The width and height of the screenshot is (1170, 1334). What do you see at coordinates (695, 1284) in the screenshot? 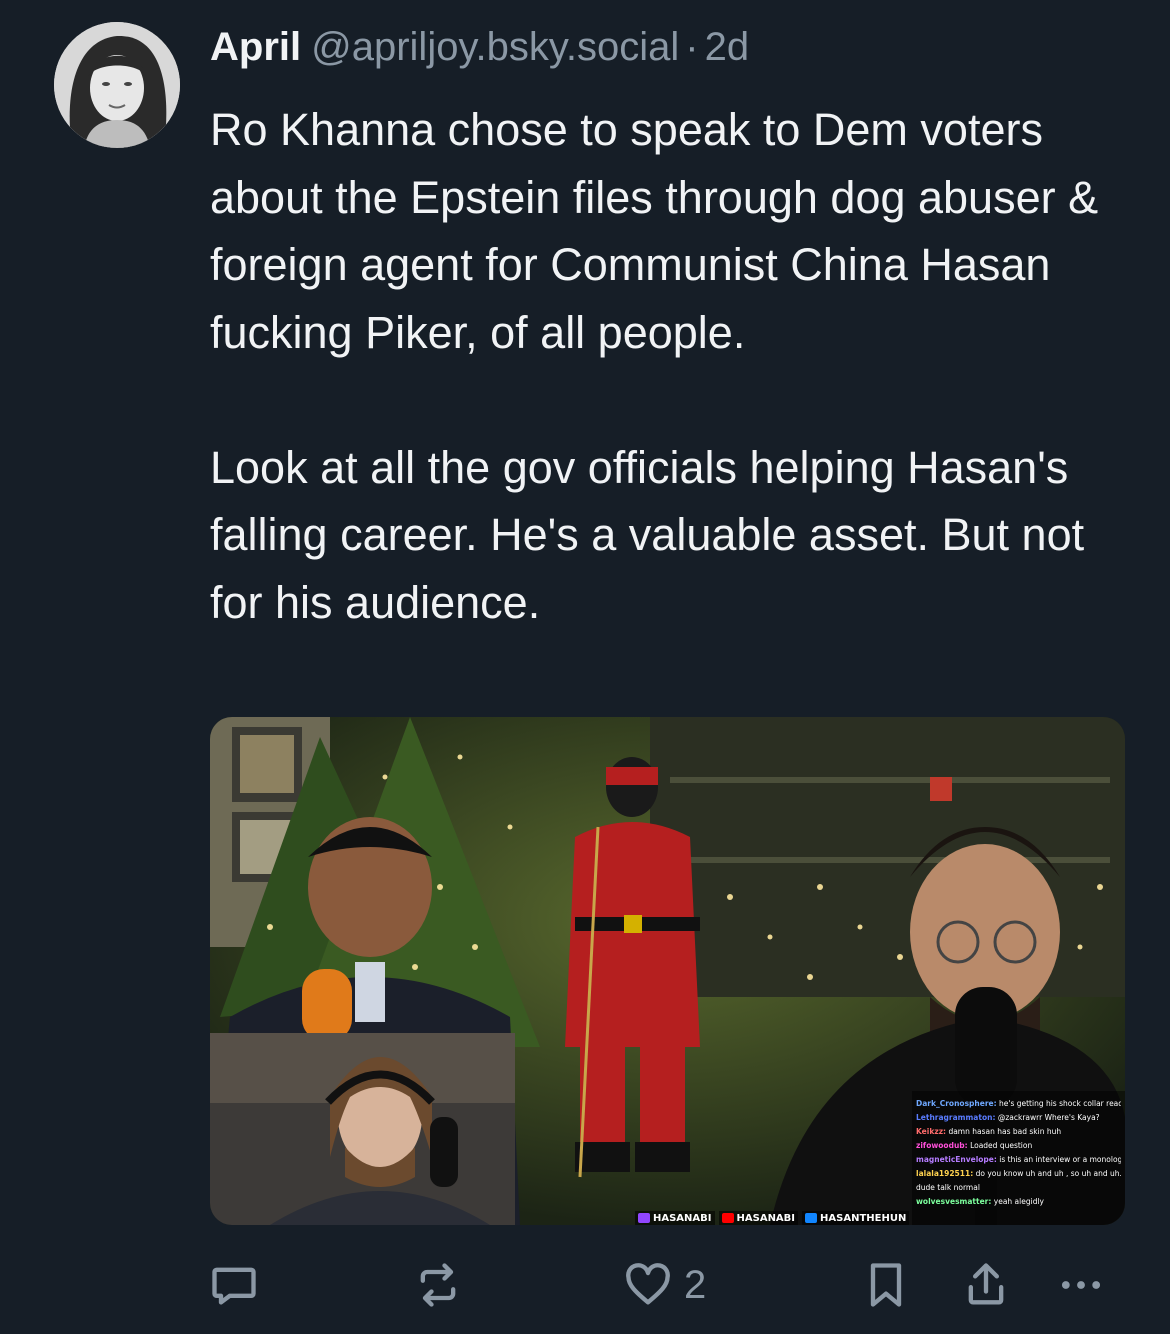
I see `like-count: 2` at bounding box center [695, 1284].